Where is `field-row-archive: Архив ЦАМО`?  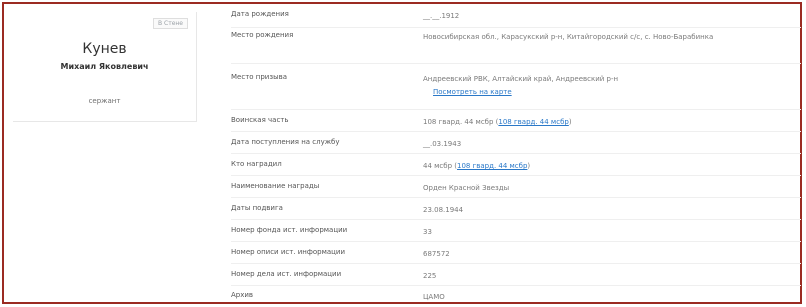 field-row-archive: Архив ЦАМО is located at coordinates (516, 295).